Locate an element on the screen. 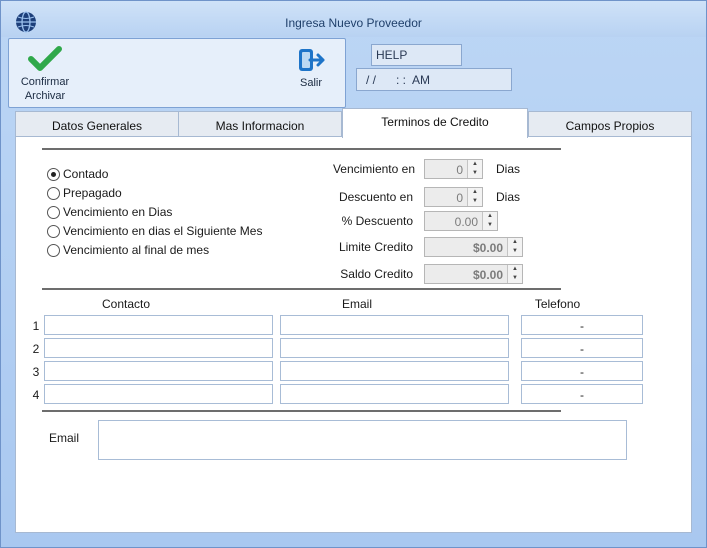 The height and width of the screenshot is (548, 707). datetime-field: / / : : AM is located at coordinates (434, 79).